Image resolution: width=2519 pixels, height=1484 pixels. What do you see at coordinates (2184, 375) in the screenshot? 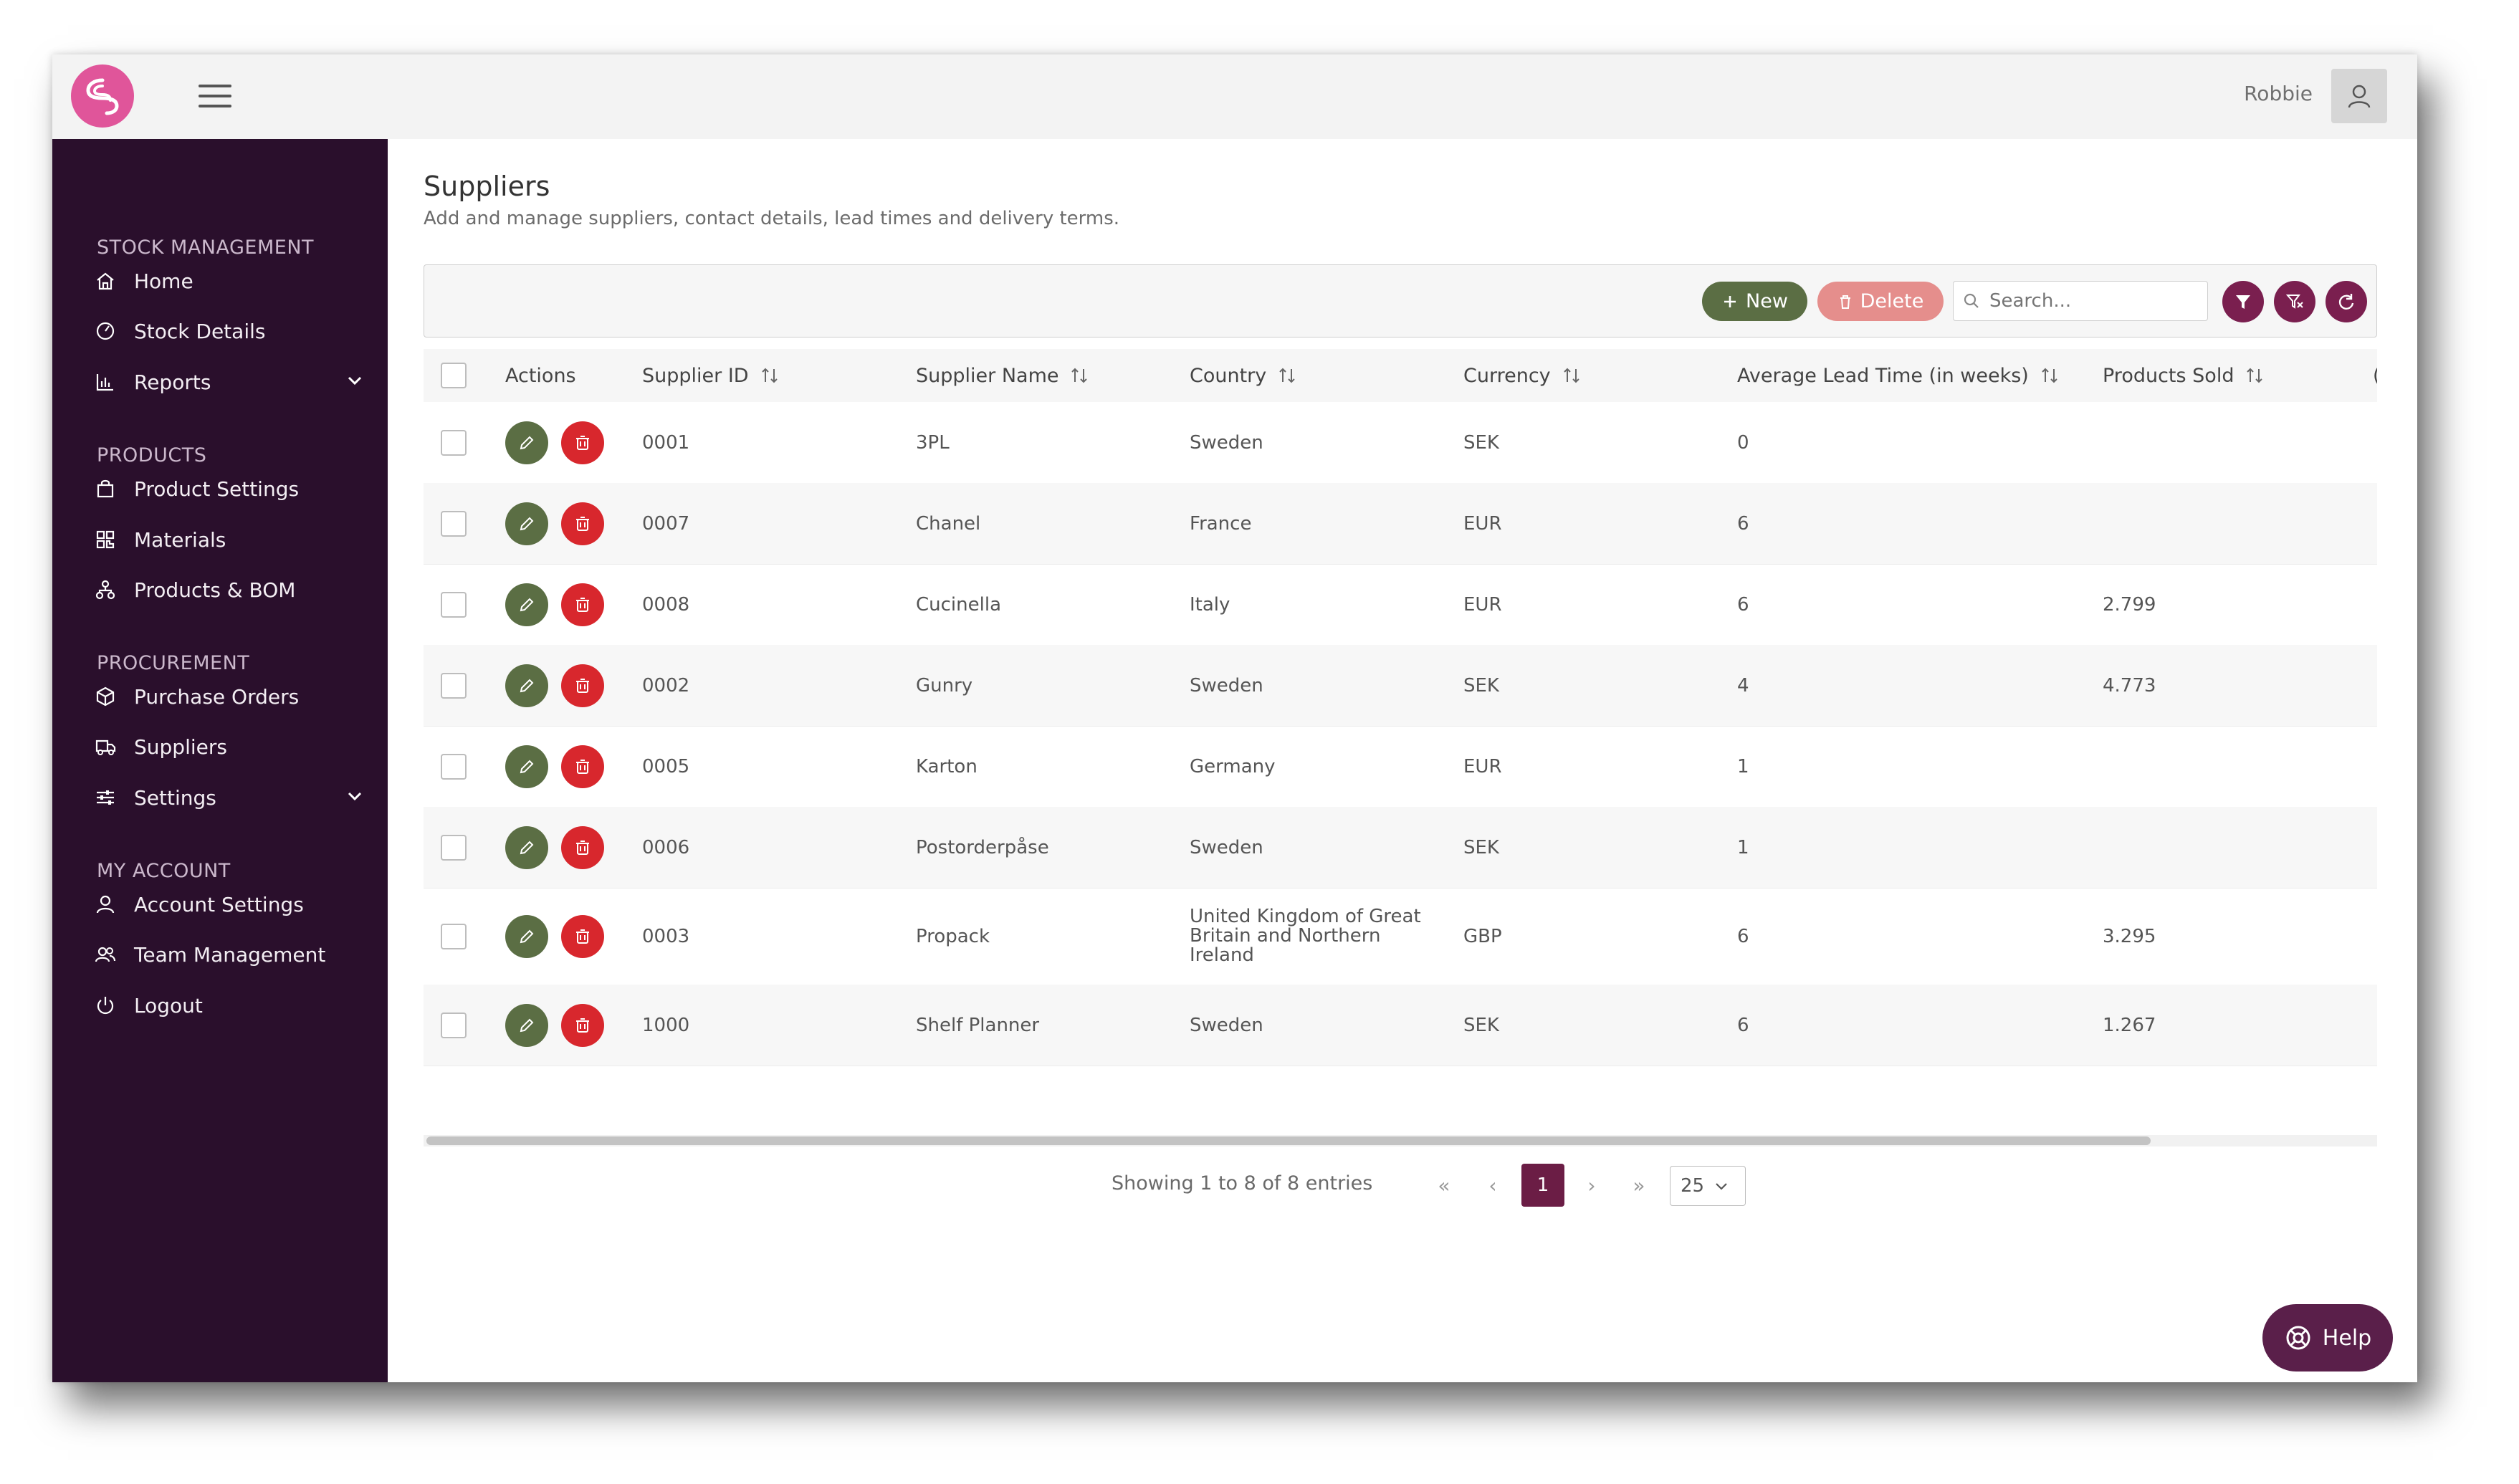
I see `column-header-products-sold: Products Sold` at bounding box center [2184, 375].